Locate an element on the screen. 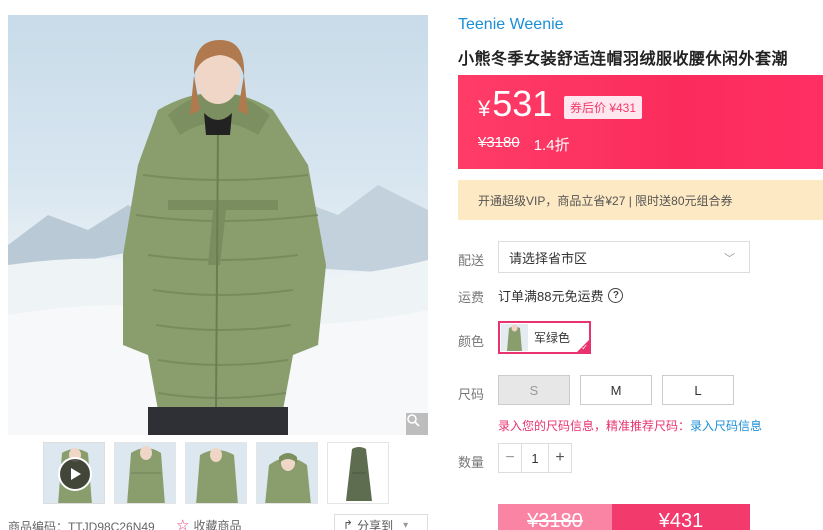  product-title: 小熊冬季女装舒适连帽羽绒服收腰休闲外套潮 is located at coordinates (623, 59).